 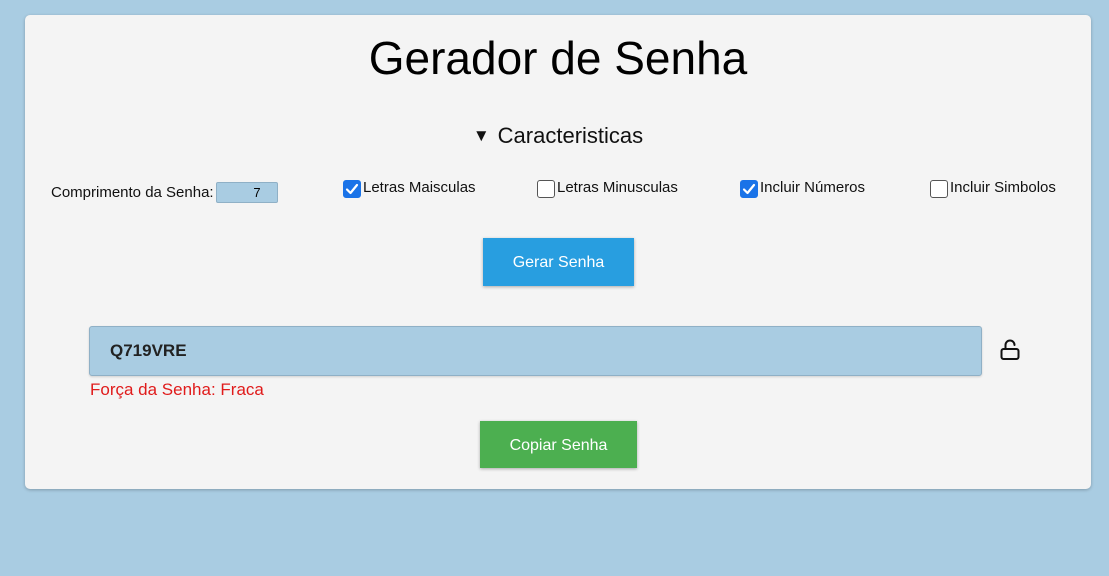 I want to click on lowercase-option: Letras Minusculas, so click(x=607, y=188).